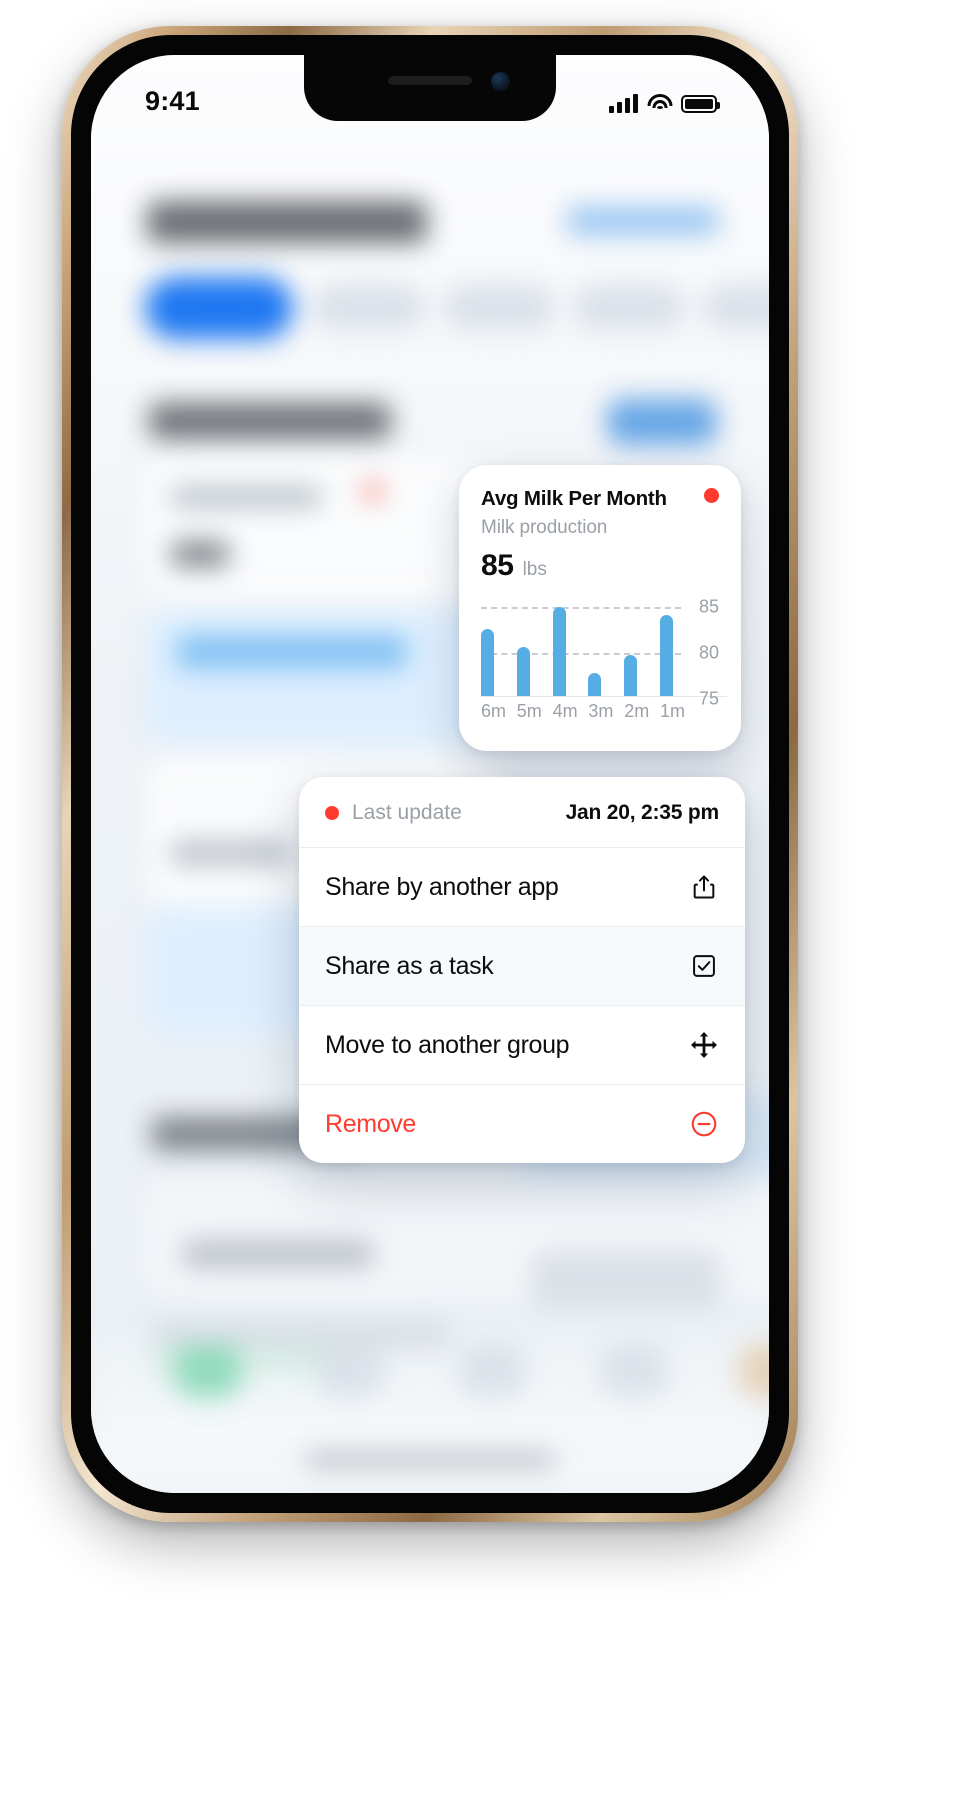 Image resolution: width=965 pixels, height=1804 pixels. I want to click on last-update-value: Jan 20, 2:35 pm, so click(642, 812).